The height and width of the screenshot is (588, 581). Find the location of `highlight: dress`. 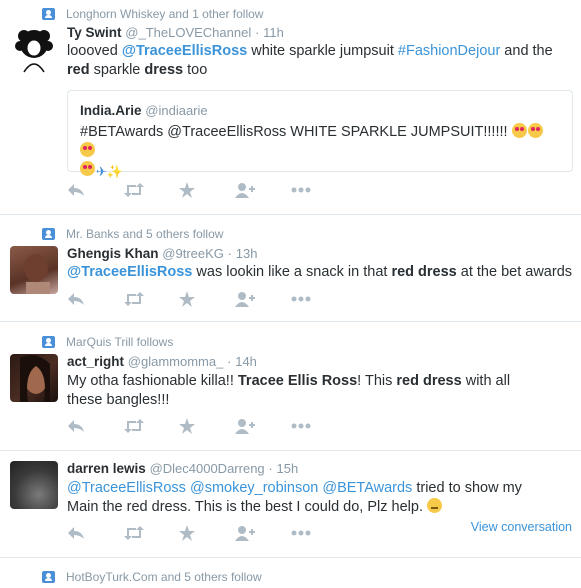

highlight: dress is located at coordinates (164, 70).